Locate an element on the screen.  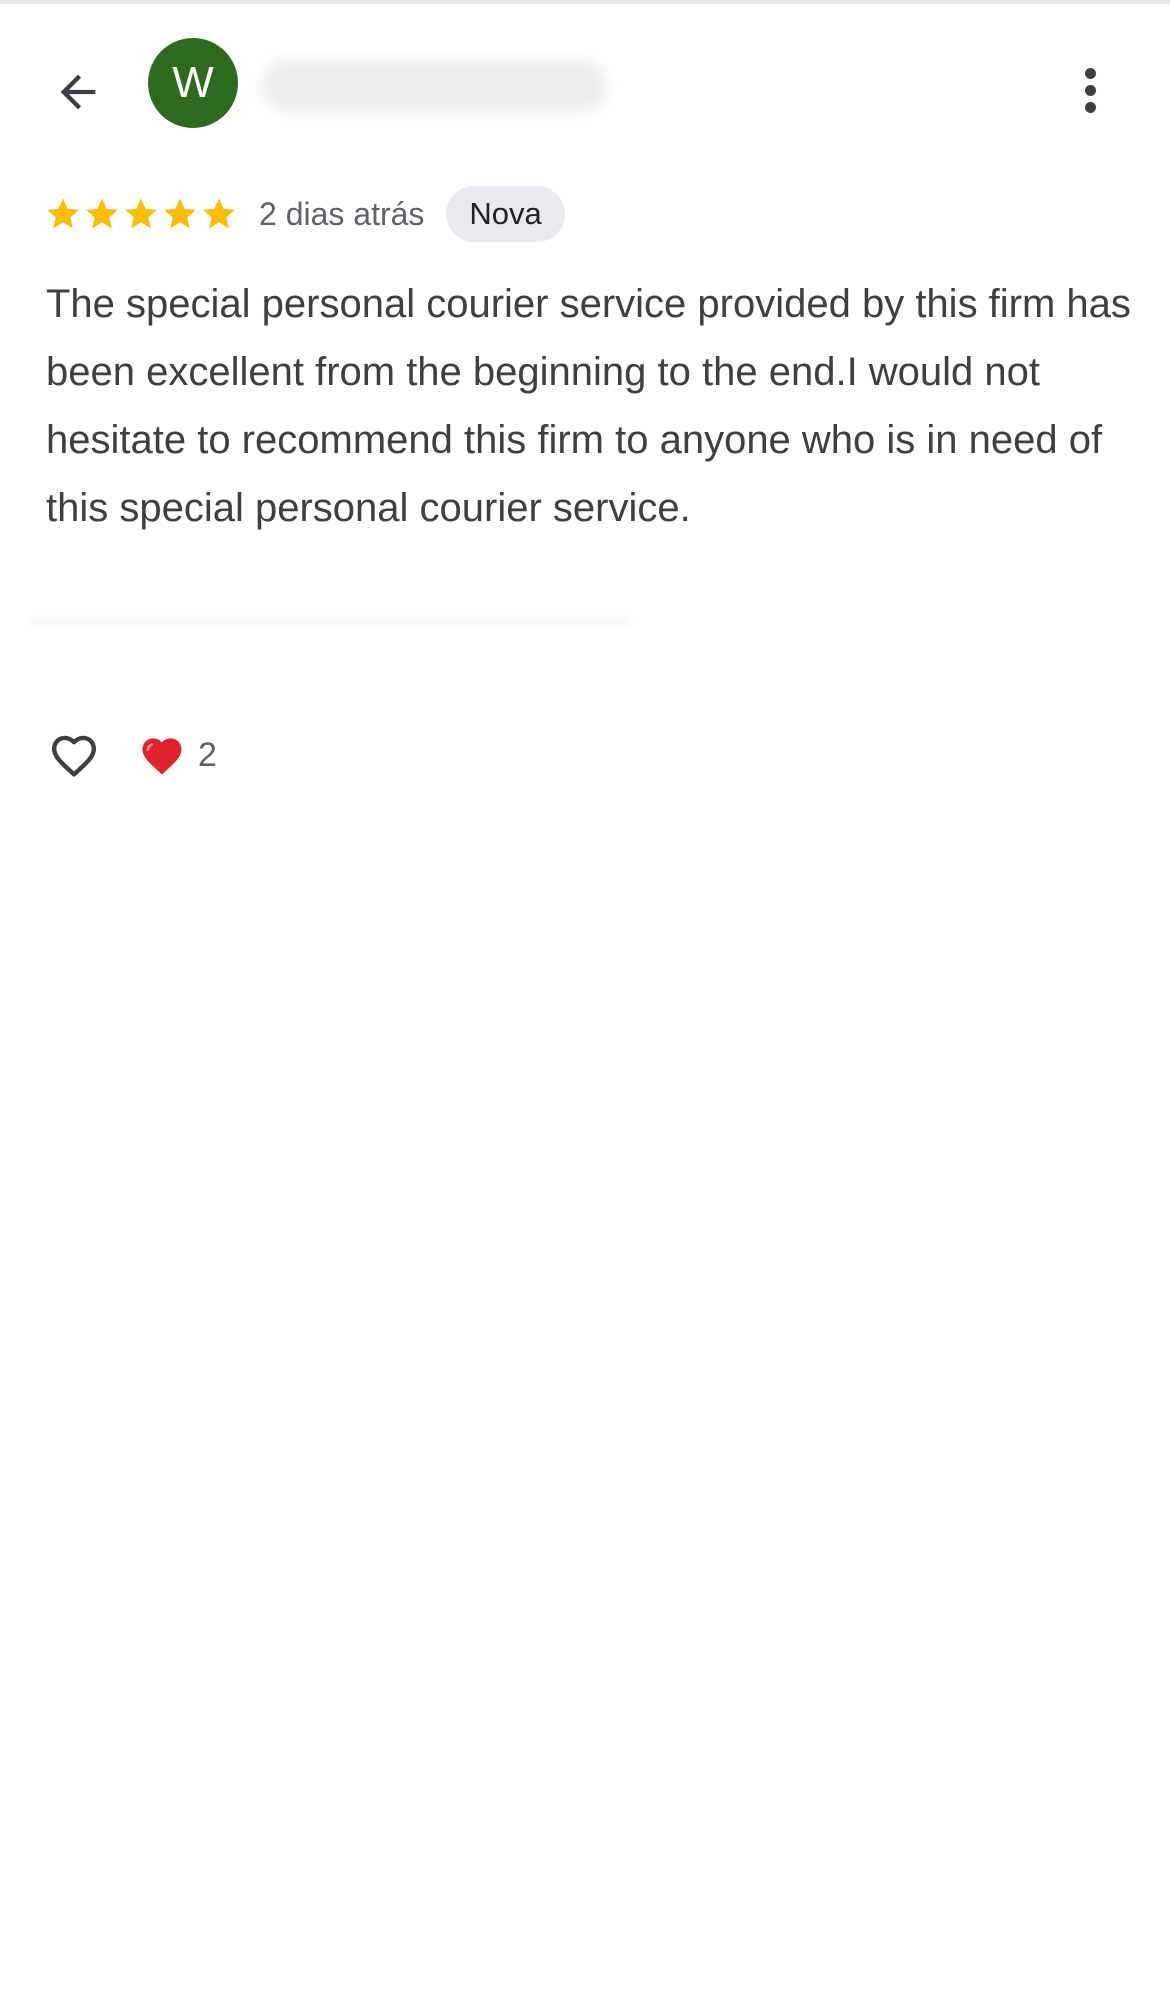
star-rating is located at coordinates (141, 214).